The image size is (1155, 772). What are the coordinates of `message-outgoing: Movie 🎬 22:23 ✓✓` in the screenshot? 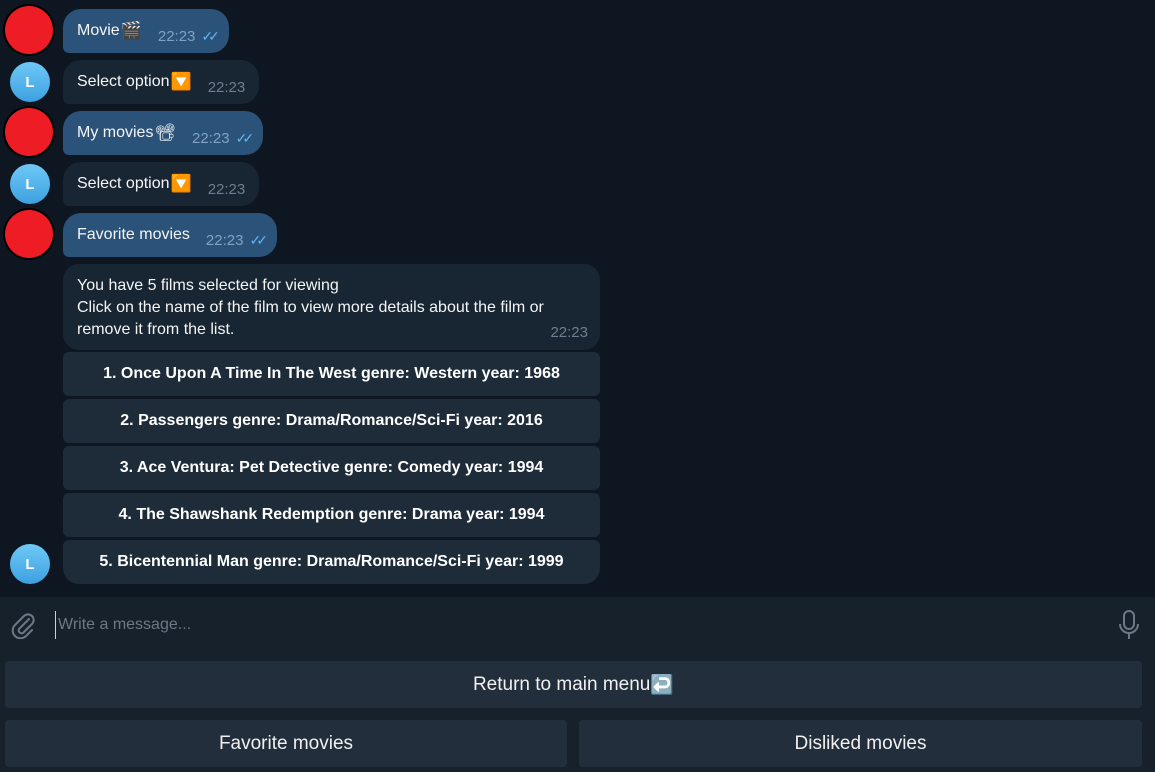 It's located at (146, 31).